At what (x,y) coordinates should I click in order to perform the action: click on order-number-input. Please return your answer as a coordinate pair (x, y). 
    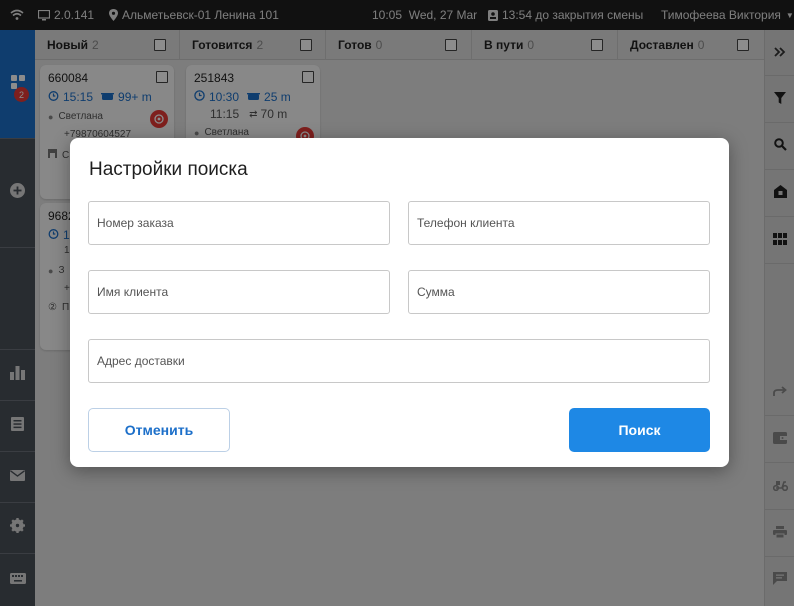
    Looking at the image, I should click on (239, 223).